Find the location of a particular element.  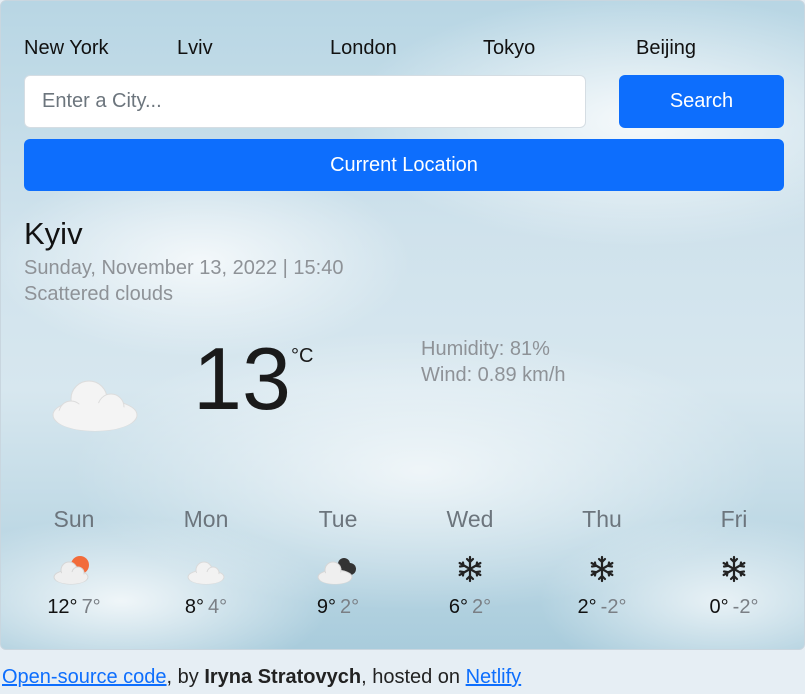

city-link-beijing: Beijing is located at coordinates (666, 48).